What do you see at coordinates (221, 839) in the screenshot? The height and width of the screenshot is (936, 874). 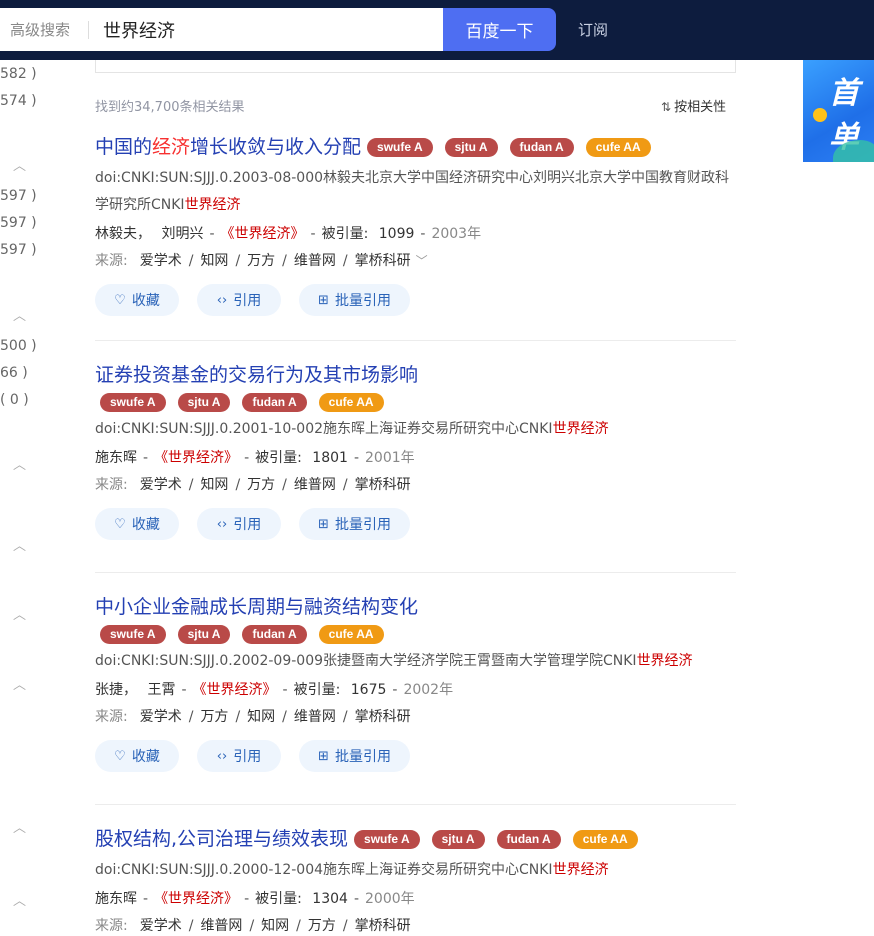 I see `result-title: 股权结构,公司治理与绩效表现` at bounding box center [221, 839].